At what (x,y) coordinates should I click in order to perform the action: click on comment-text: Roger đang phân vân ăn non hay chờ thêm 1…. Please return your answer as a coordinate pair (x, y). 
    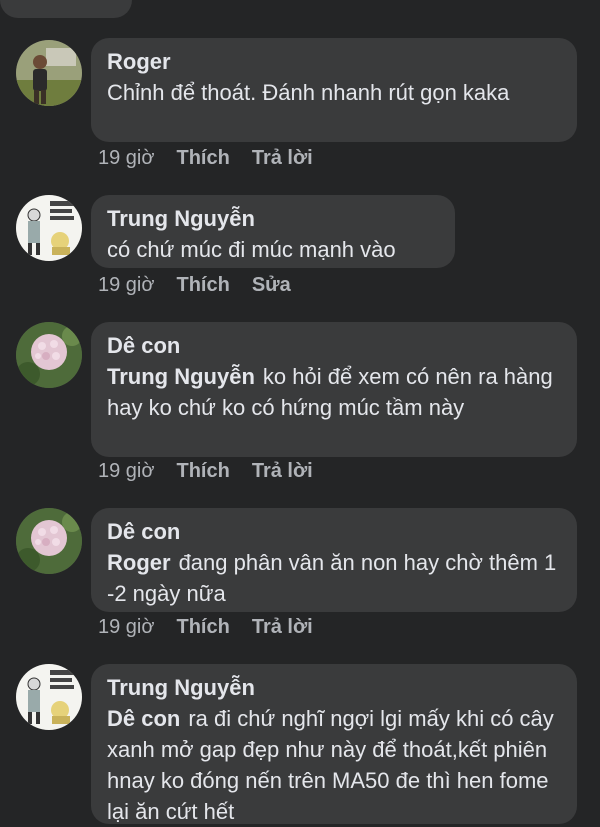
    Looking at the image, I should click on (337, 578).